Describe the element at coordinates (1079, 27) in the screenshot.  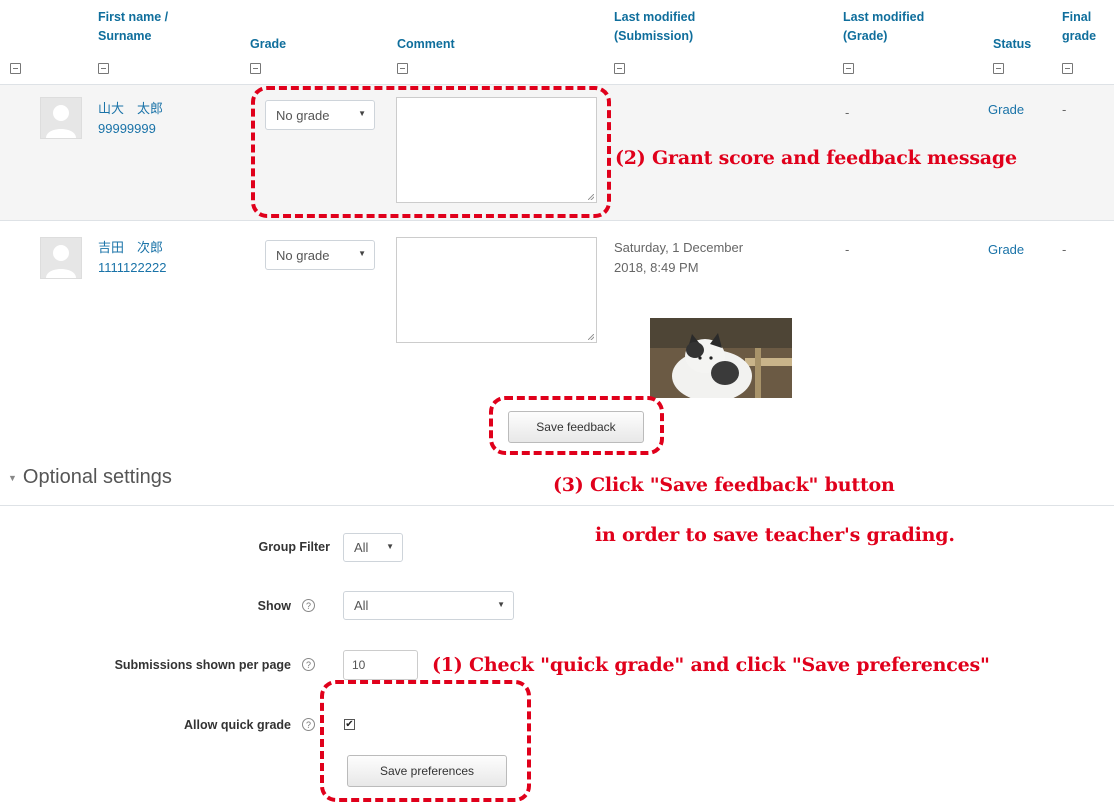
I see `column-header-final-grade: Final grade` at that location.